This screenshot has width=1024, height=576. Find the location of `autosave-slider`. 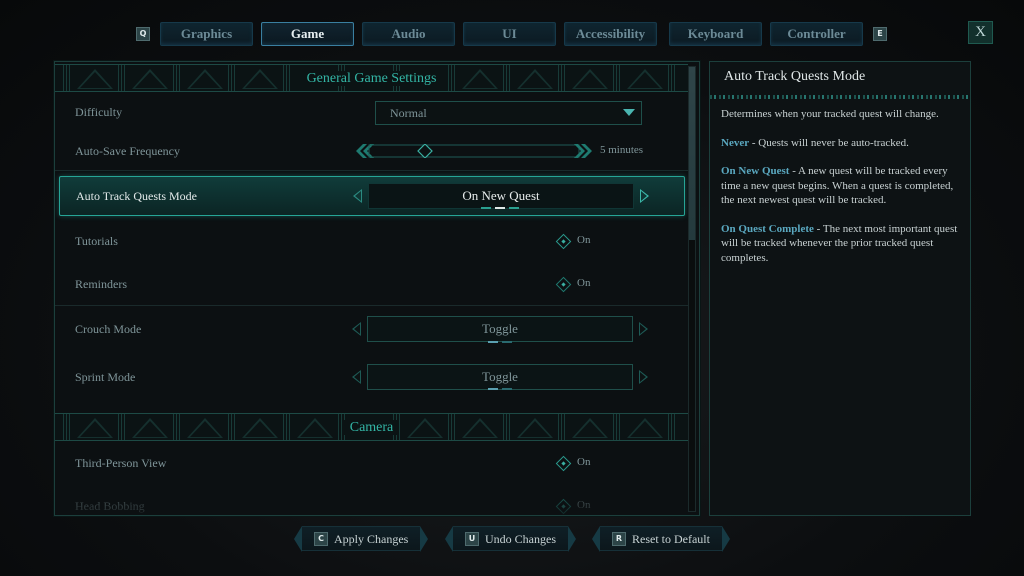

autosave-slider is located at coordinates (474, 151).